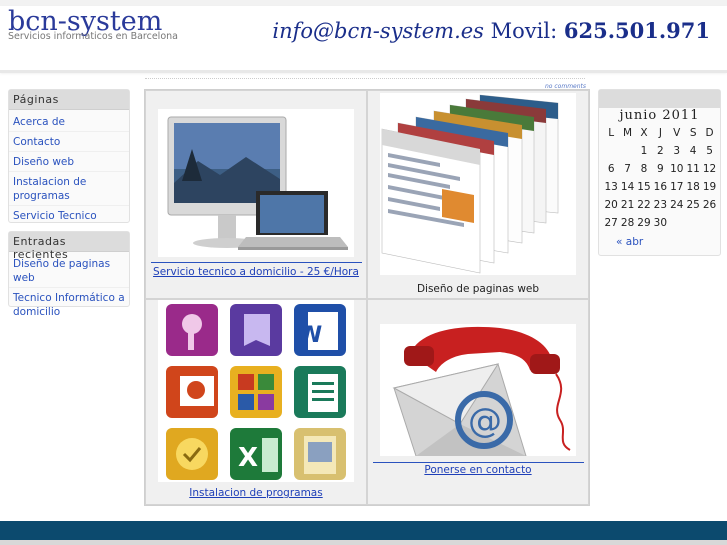 This screenshot has height=545, width=727. Describe the element at coordinates (627, 169) in the screenshot. I see `calendar-day: 7` at that location.